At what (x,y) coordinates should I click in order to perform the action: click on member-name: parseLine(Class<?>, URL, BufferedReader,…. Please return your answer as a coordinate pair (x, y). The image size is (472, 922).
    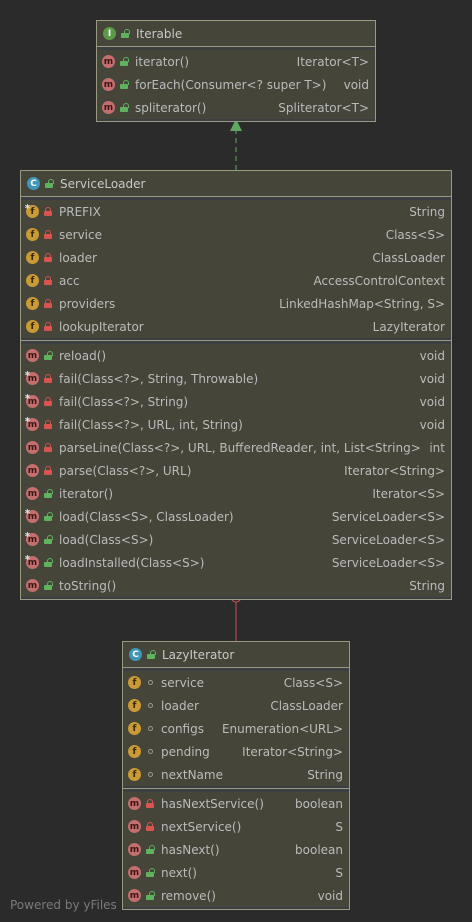
    Looking at the image, I should click on (240, 447).